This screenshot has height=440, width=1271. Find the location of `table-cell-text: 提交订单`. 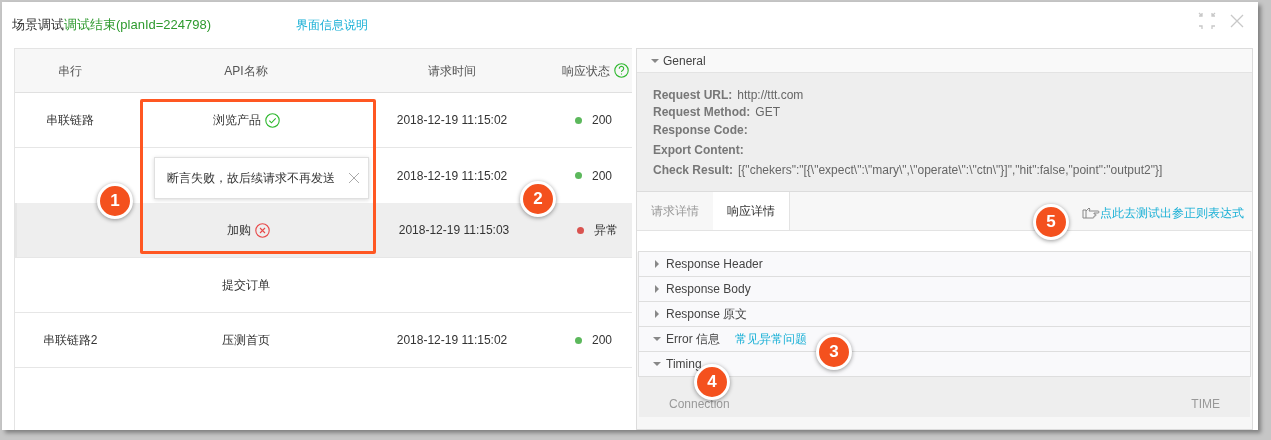

table-cell-text: 提交订单 is located at coordinates (246, 285).